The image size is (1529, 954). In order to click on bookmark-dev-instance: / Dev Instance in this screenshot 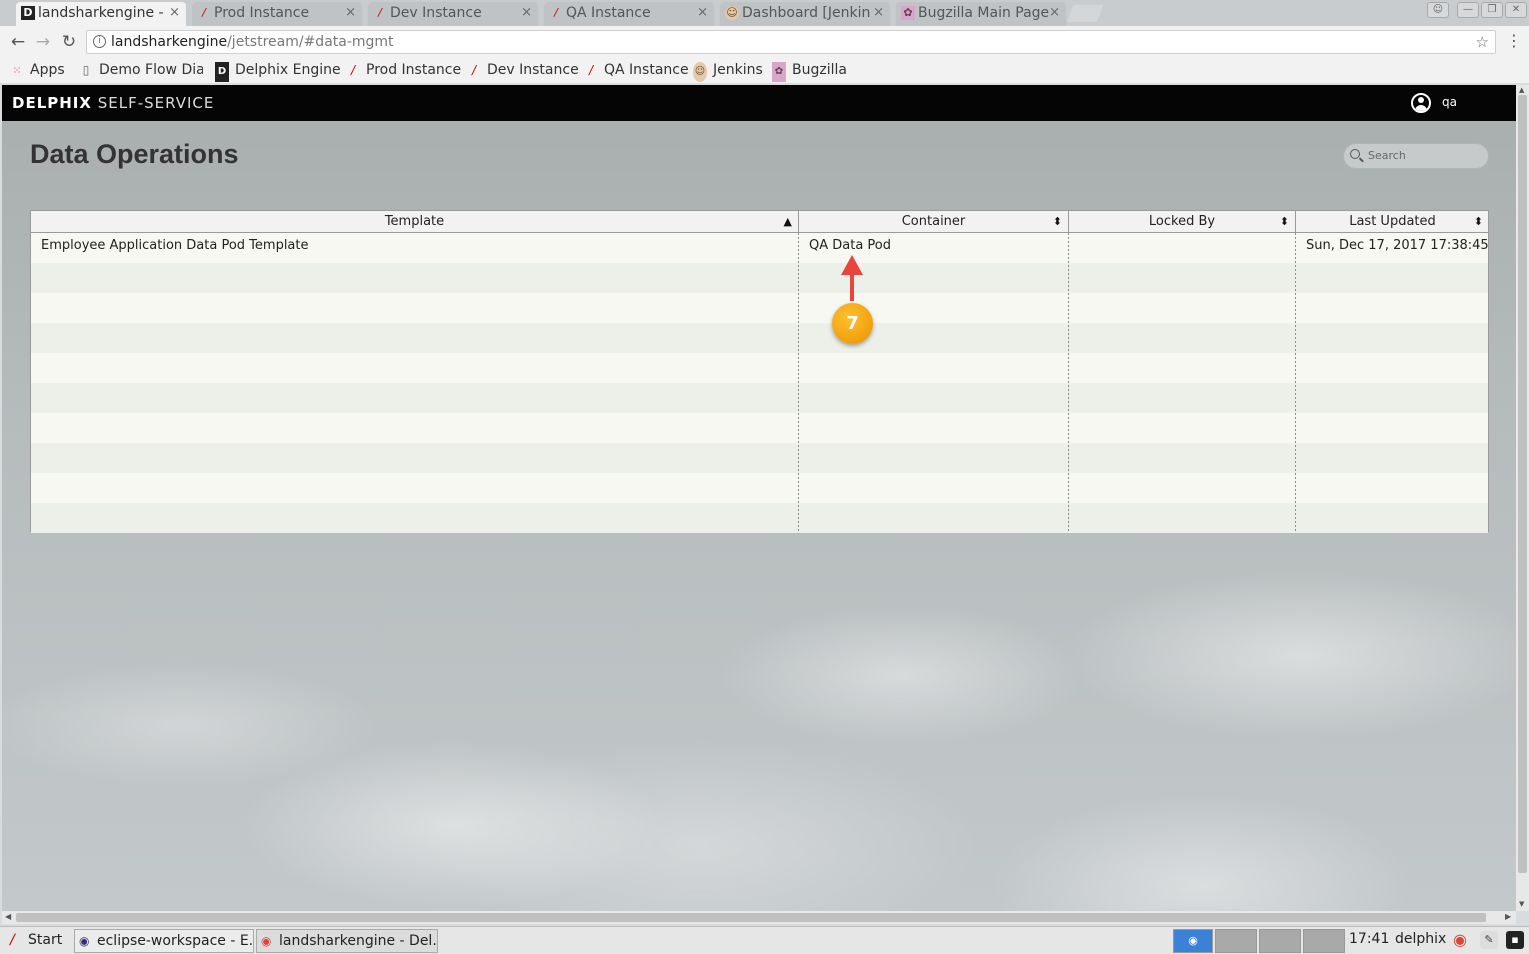, I will do `click(523, 70)`.